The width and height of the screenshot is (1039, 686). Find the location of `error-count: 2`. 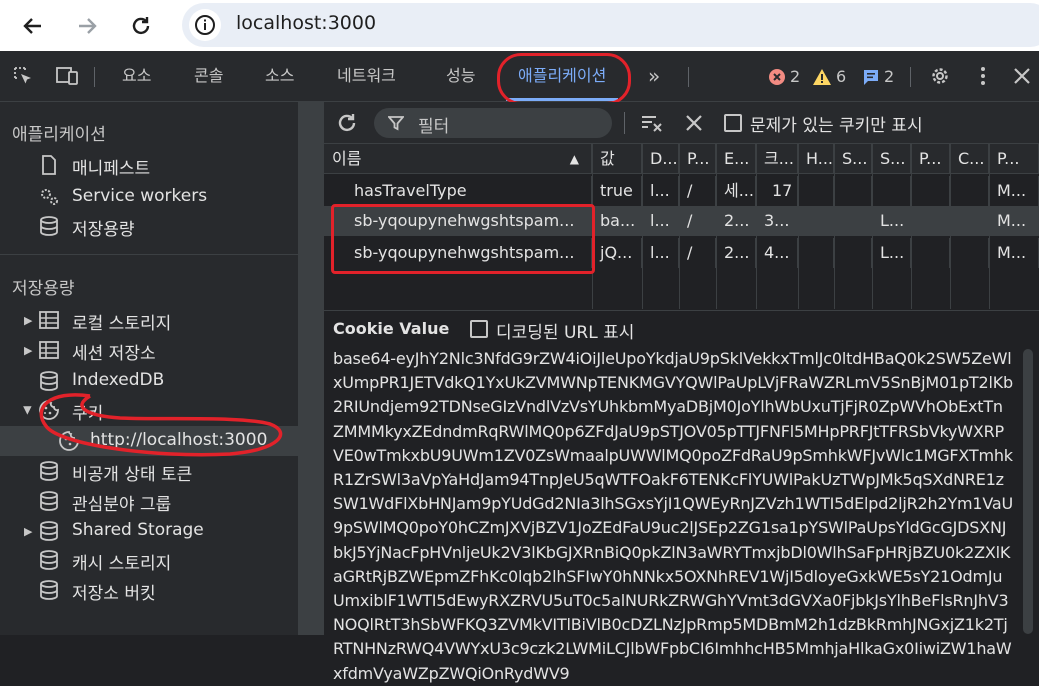

error-count: 2 is located at coordinates (784, 76).